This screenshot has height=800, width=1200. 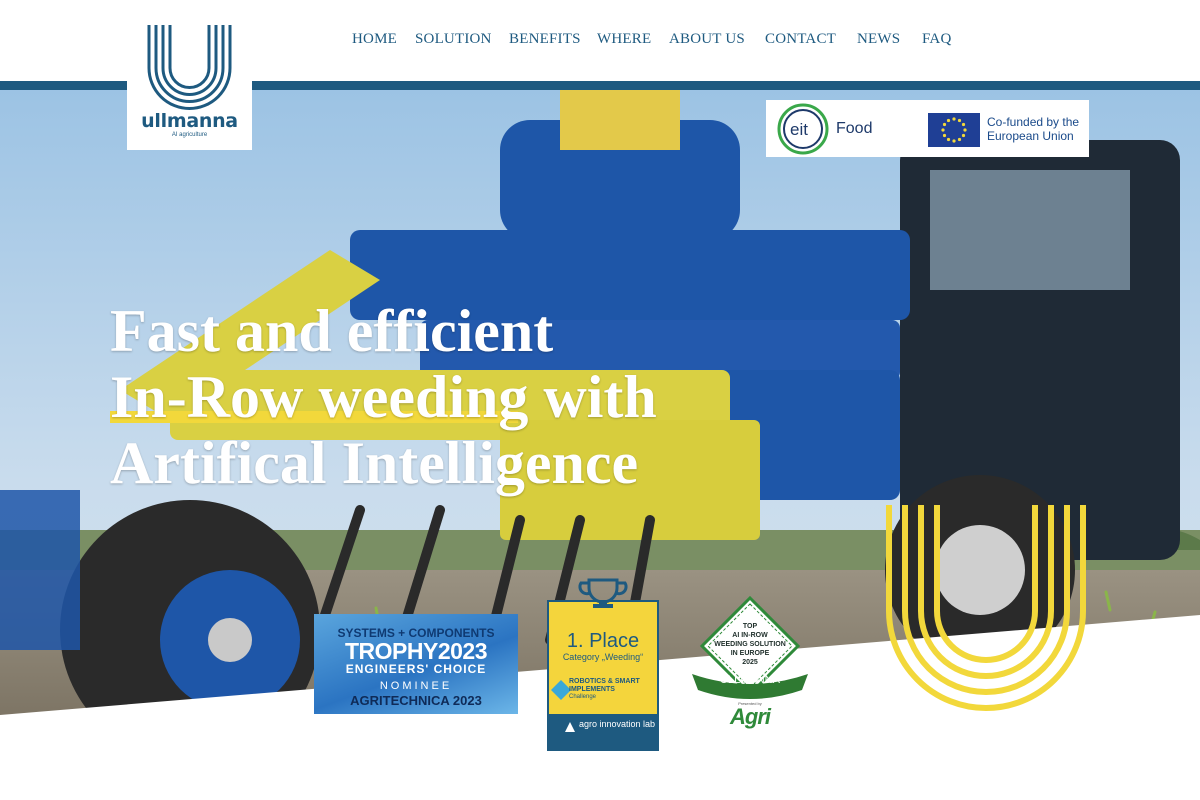 I want to click on yellow-u-mark-icon, so click(x=986, y=608).